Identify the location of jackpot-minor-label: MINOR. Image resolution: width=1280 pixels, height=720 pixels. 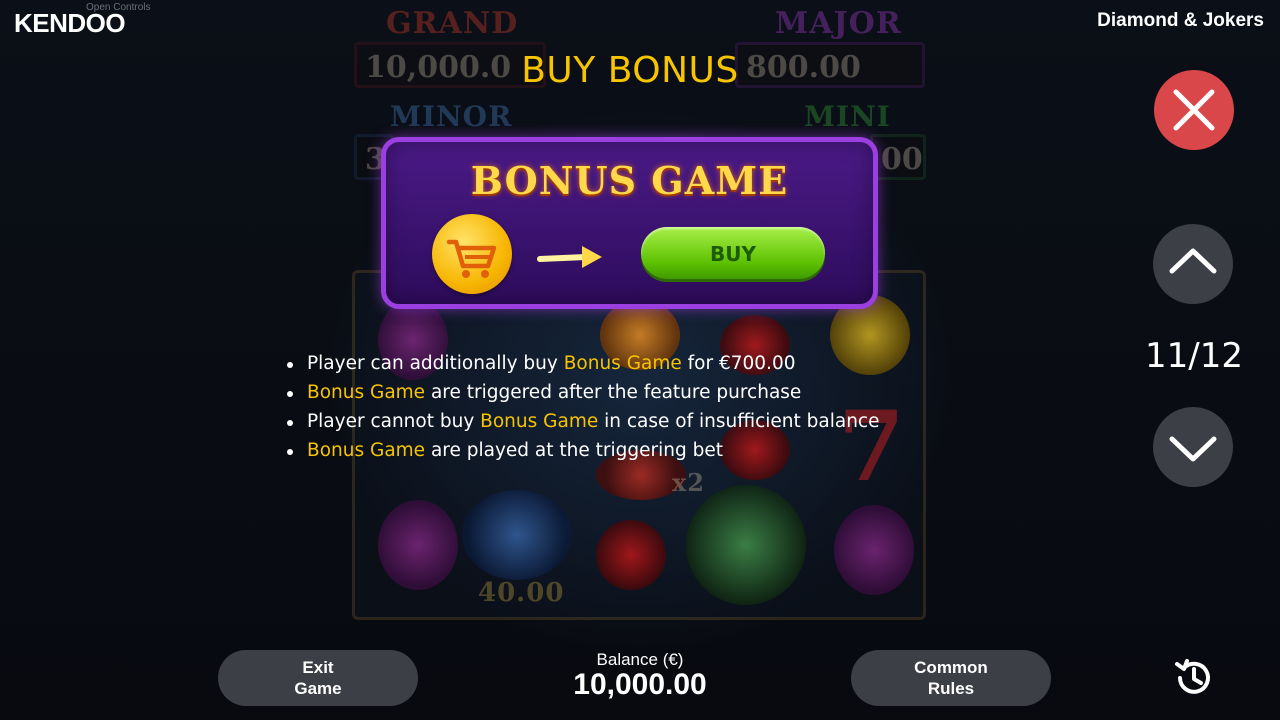
(451, 116).